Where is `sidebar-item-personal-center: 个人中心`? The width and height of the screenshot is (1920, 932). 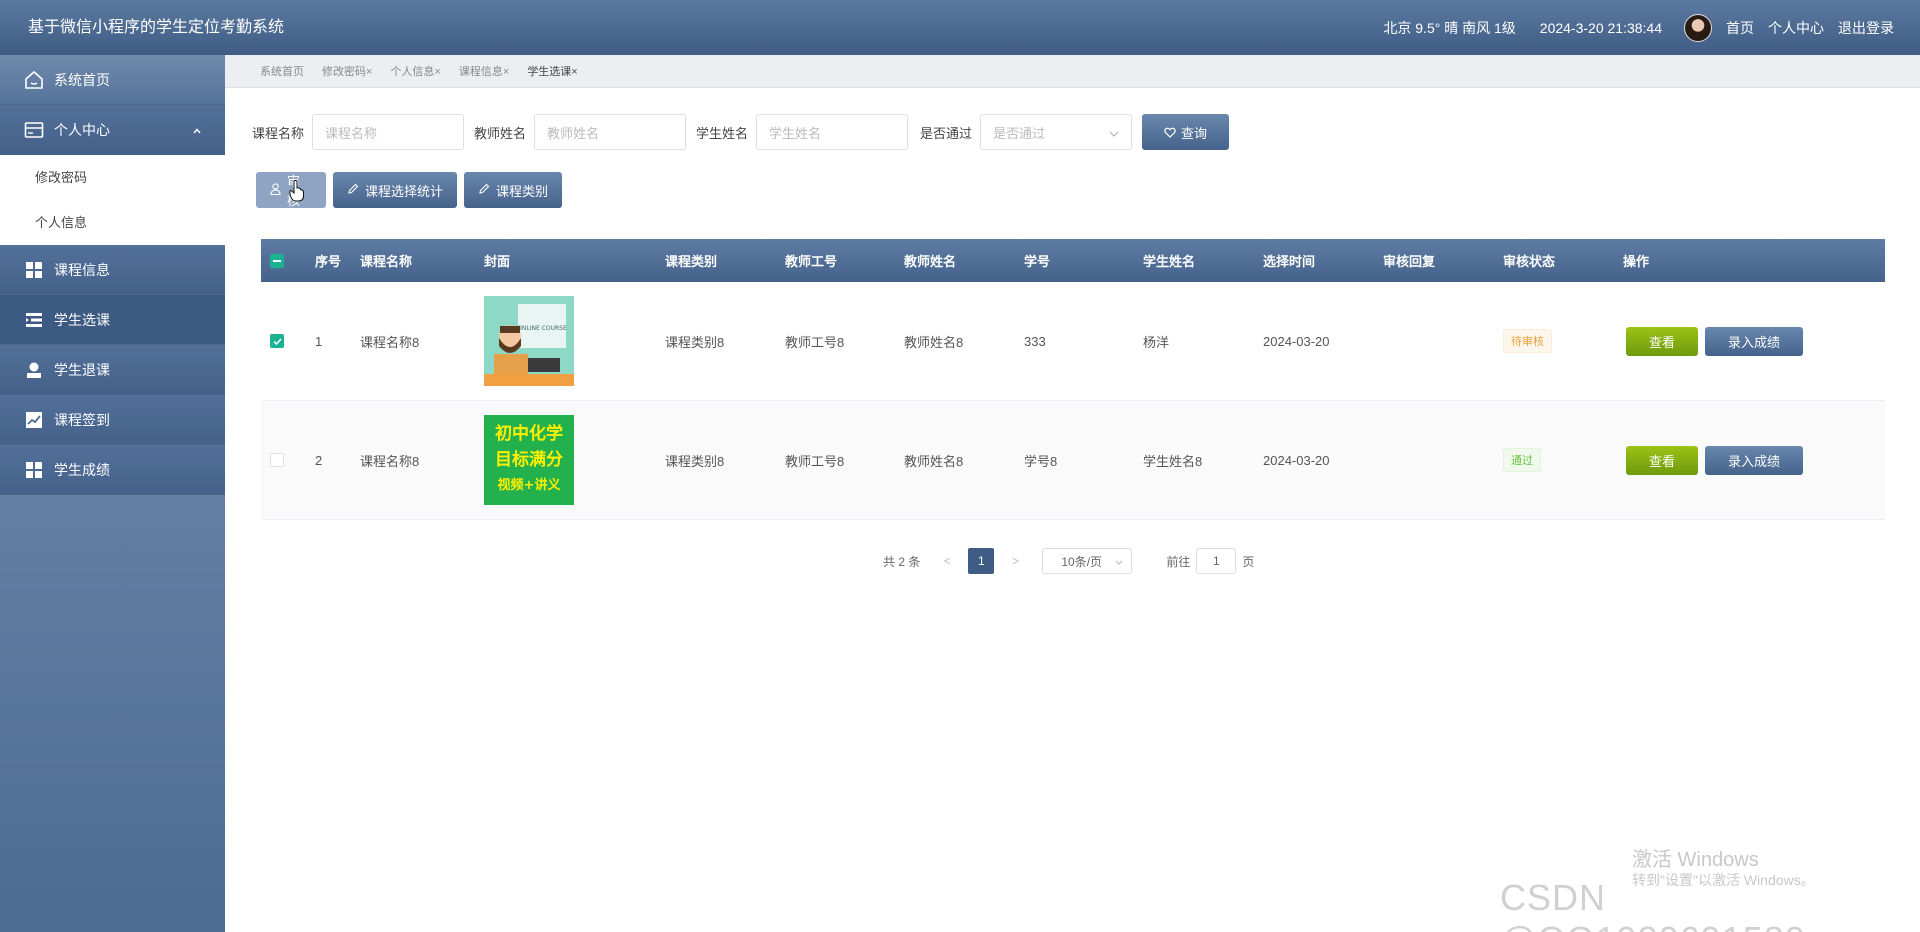 sidebar-item-personal-center: 个人中心 is located at coordinates (112, 130).